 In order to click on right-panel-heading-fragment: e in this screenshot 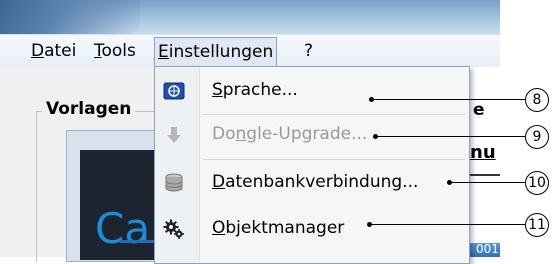, I will do `click(479, 110)`.